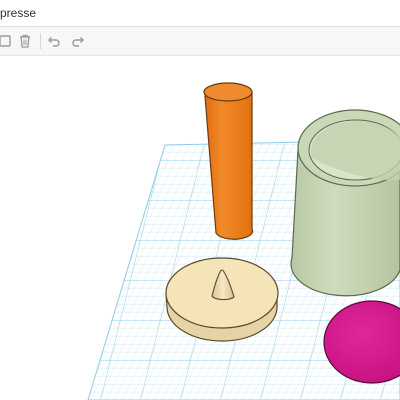 The image size is (400, 400). I want to click on undo-button, so click(53, 41).